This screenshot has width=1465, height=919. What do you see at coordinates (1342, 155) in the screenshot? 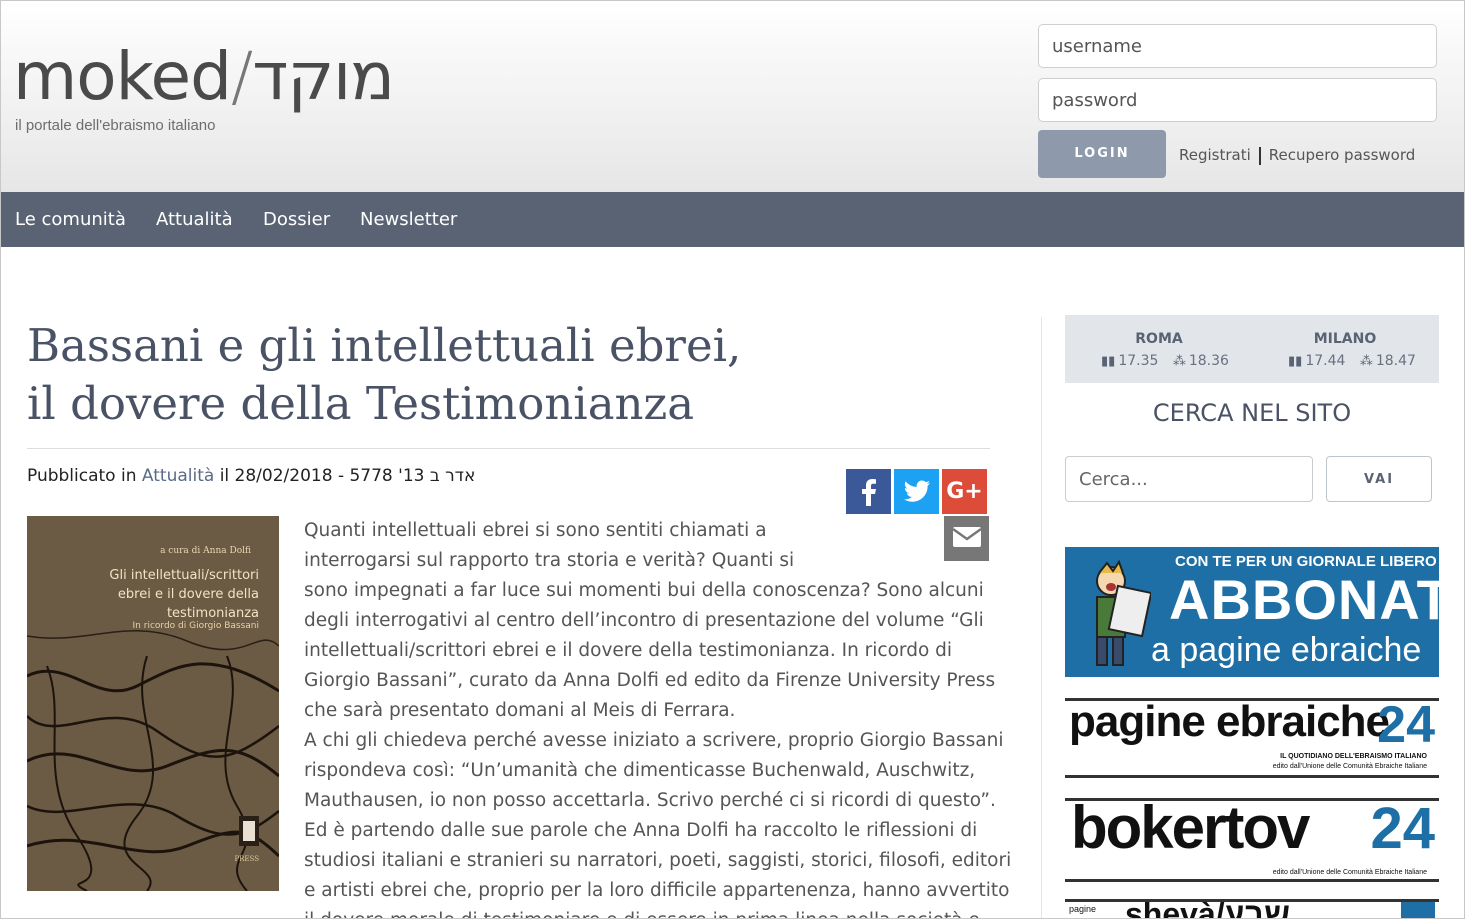
I see `recover-password-link: Recupero password` at bounding box center [1342, 155].